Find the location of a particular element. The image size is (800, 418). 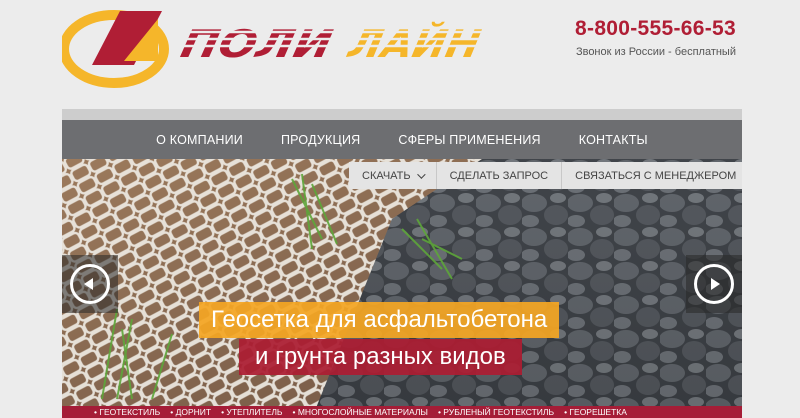

nav-item-products: ПРОДУКЦИЯ is located at coordinates (320, 140).